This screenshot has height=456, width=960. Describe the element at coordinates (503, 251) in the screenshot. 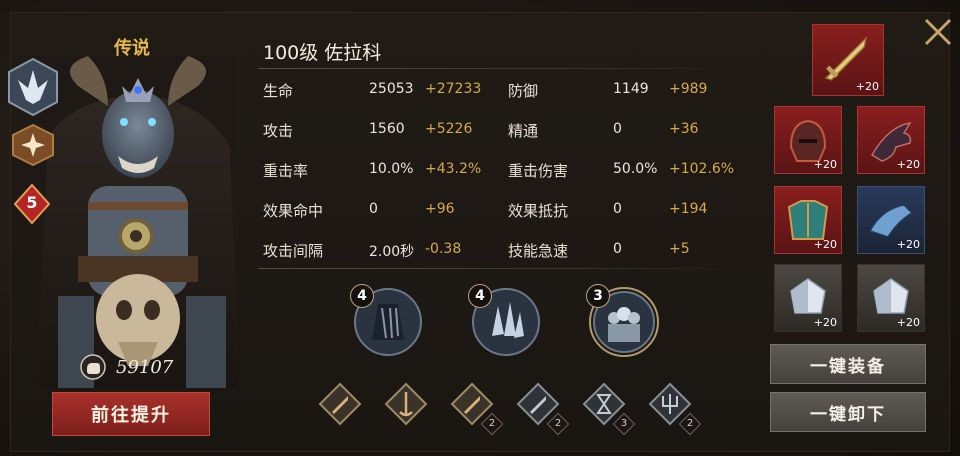

I see `stat-row: 攻击间隔 2.00秒 -0.38 技能急速 0 +5` at that location.